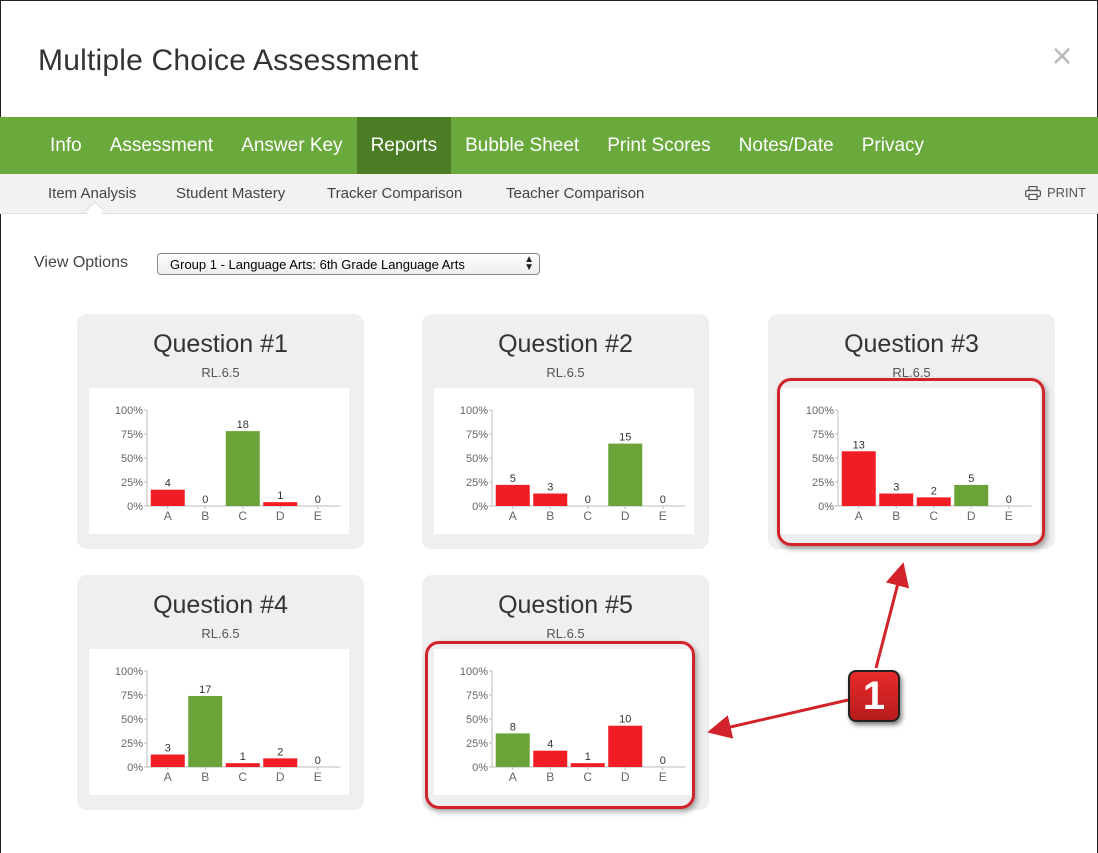 The width and height of the screenshot is (1098, 853). What do you see at coordinates (893, 145) in the screenshot?
I see `nav-tab-privacy: Privacy` at bounding box center [893, 145].